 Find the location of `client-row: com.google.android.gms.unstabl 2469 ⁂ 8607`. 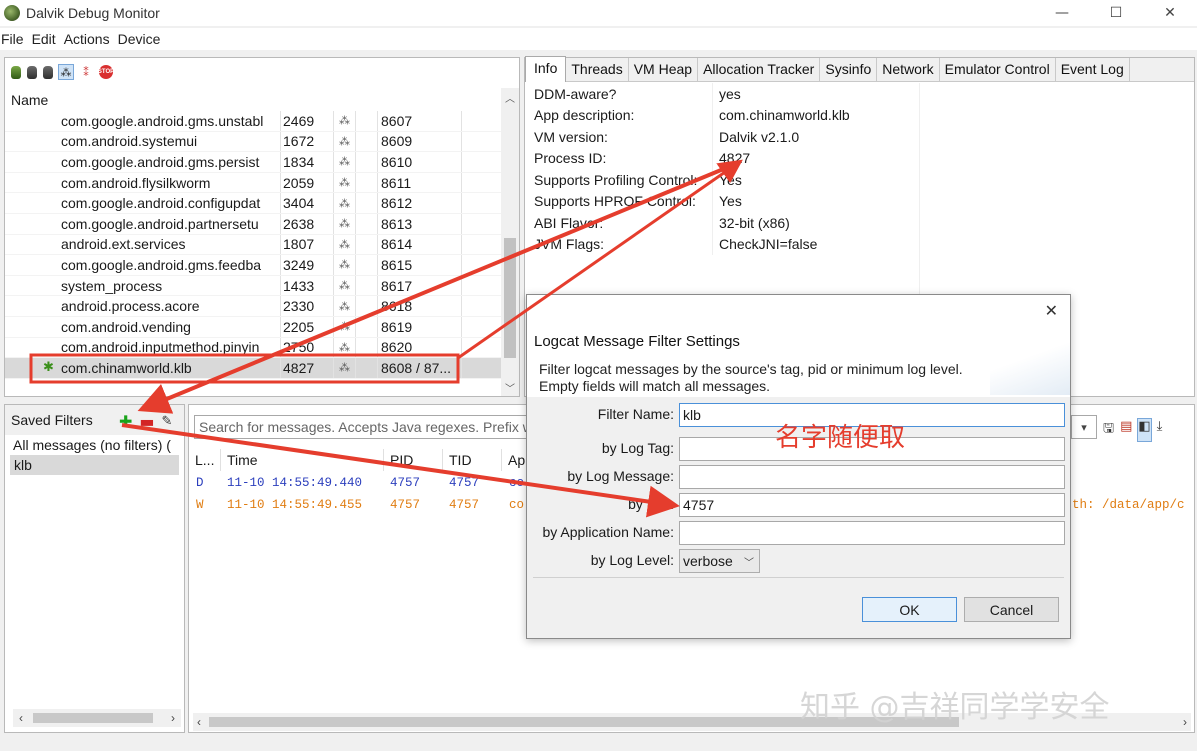

client-row: com.google.android.gms.unstabl 2469 ⁂ 8607 is located at coordinates (253, 121).